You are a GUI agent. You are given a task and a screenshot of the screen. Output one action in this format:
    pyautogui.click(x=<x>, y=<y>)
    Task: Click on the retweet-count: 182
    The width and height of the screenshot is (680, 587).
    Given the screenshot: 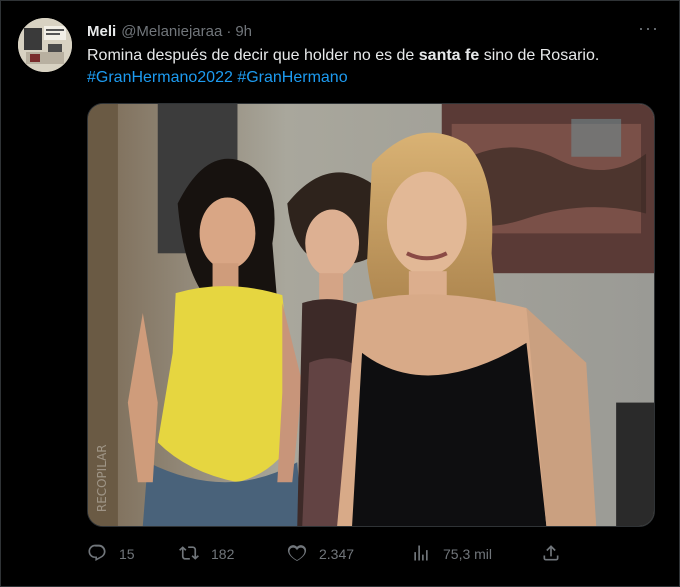 What is the action you would take?
    pyautogui.click(x=223, y=554)
    